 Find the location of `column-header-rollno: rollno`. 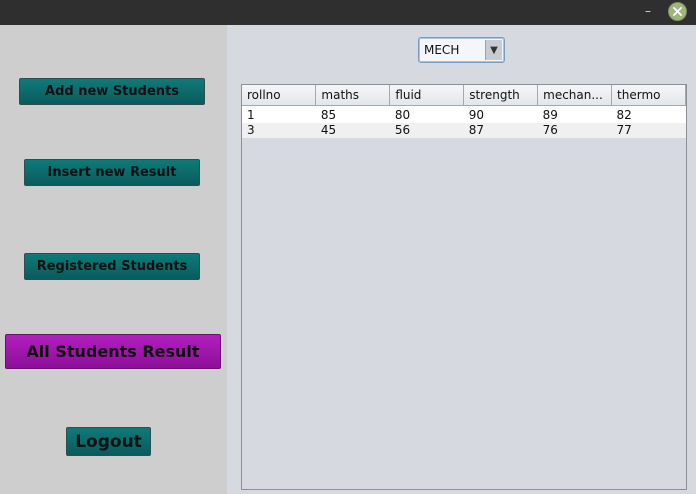

column-header-rollno: rollno is located at coordinates (279, 95).